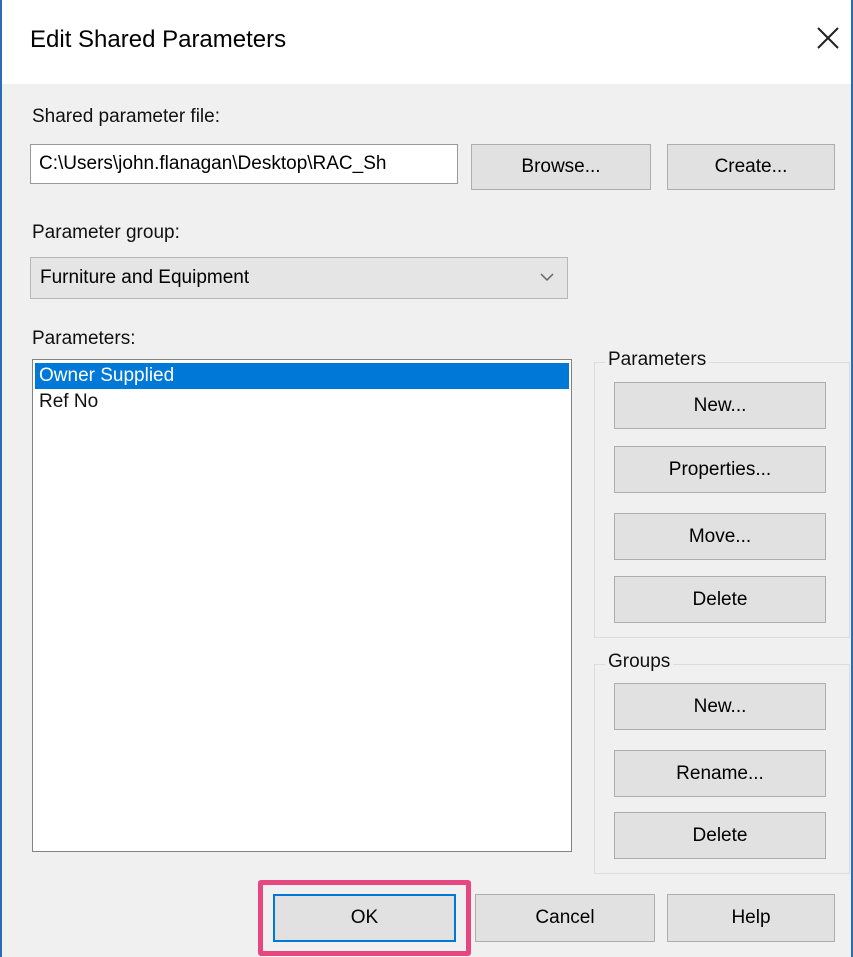  What do you see at coordinates (751, 918) in the screenshot?
I see `help-button: Help` at bounding box center [751, 918].